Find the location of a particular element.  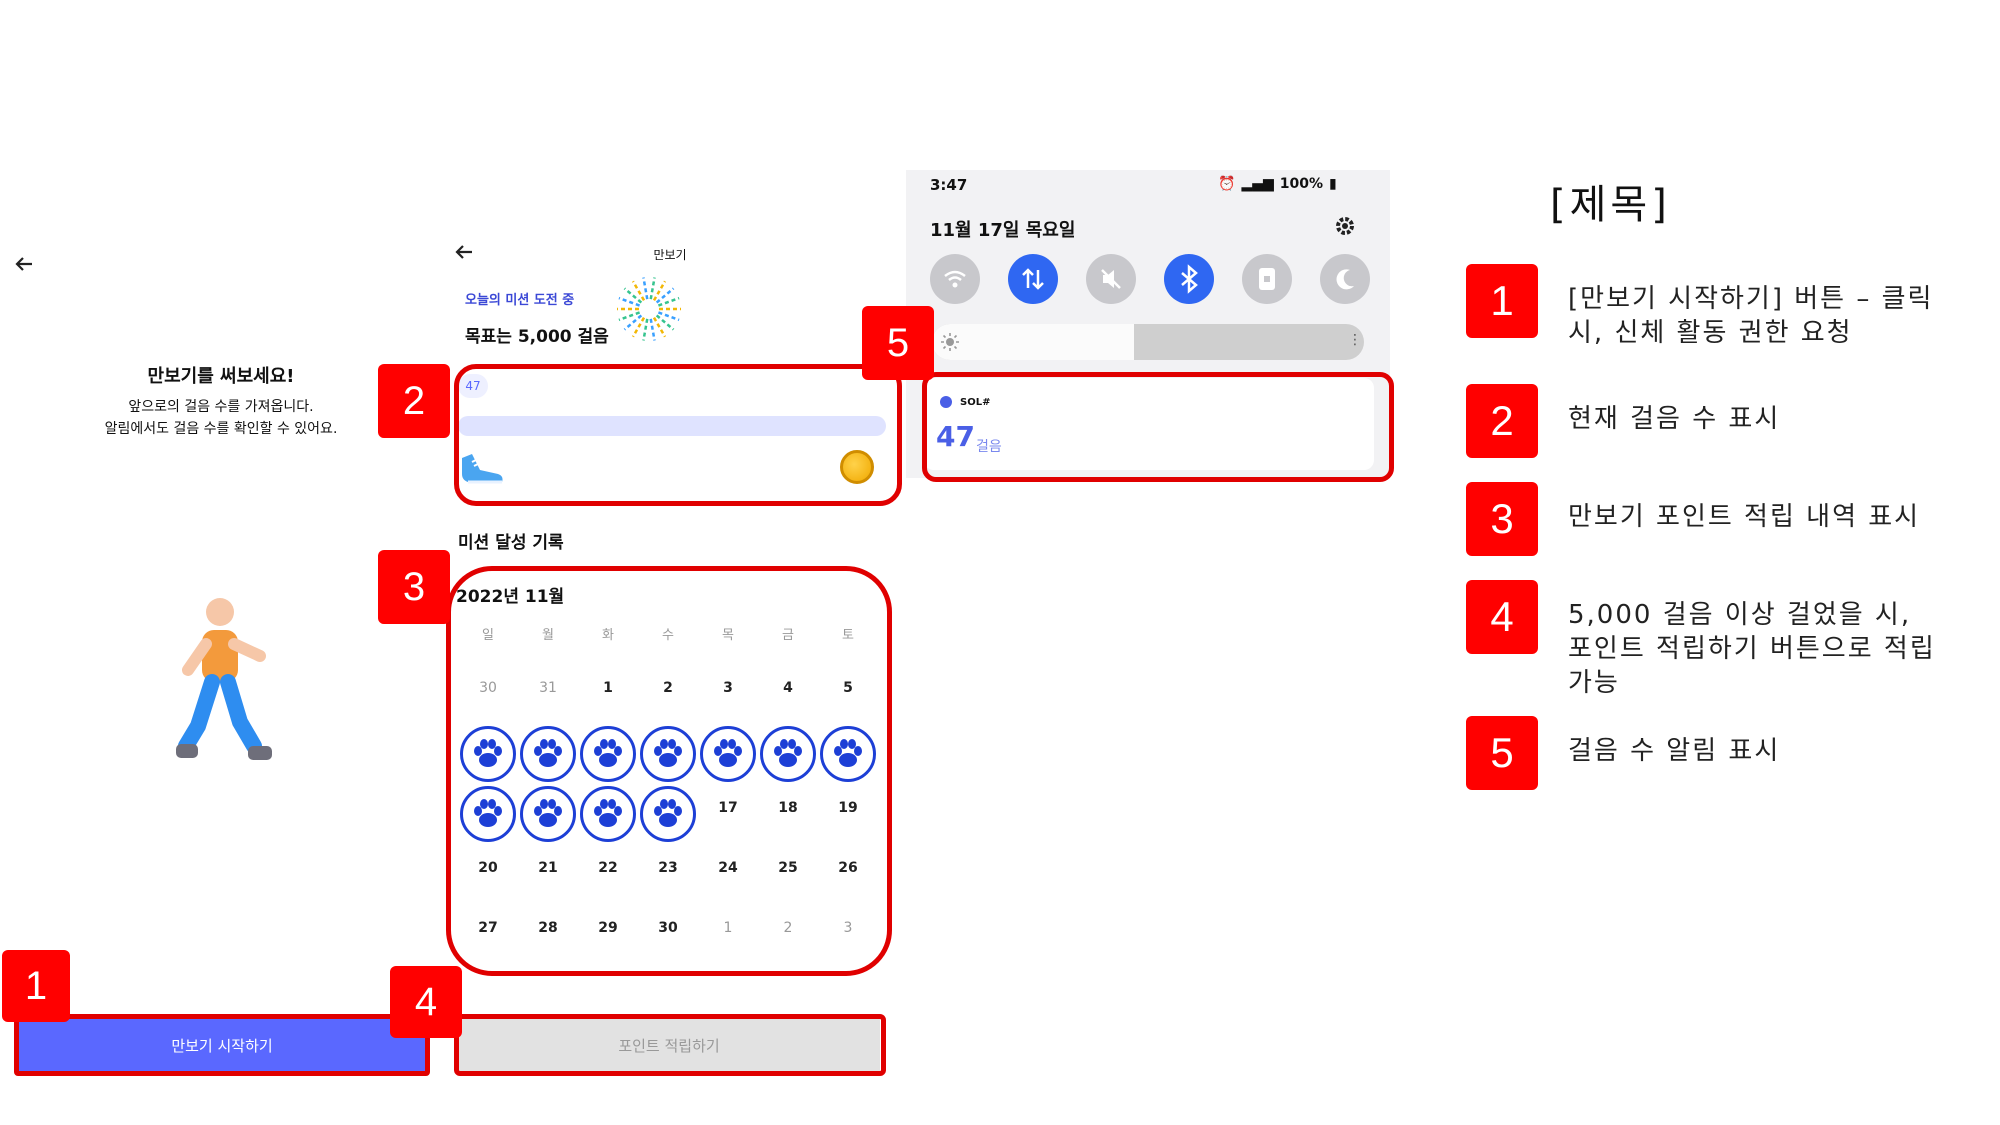

badge-3: 3 is located at coordinates (414, 587).